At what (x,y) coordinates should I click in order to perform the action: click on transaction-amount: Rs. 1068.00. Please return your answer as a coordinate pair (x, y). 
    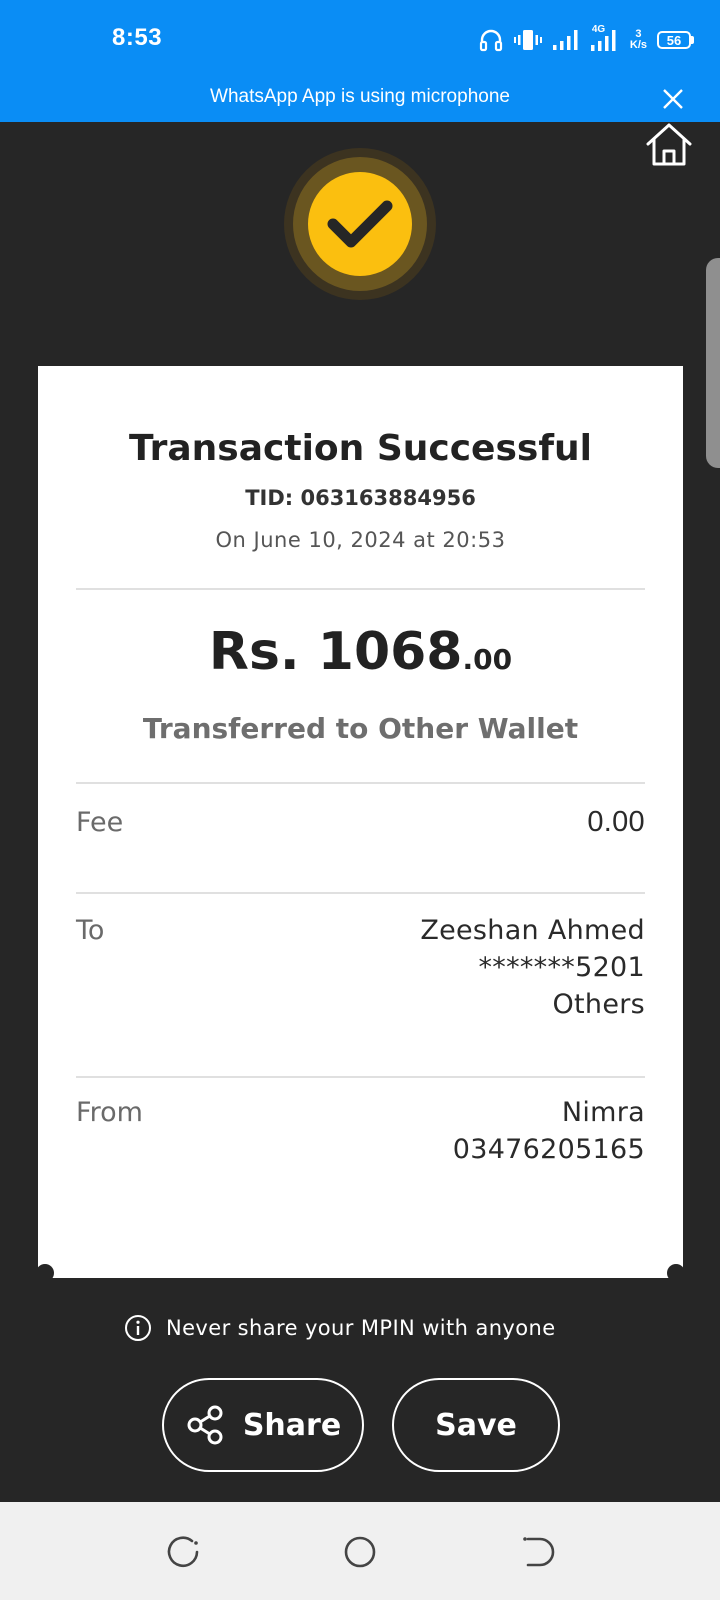
    Looking at the image, I should click on (360, 652).